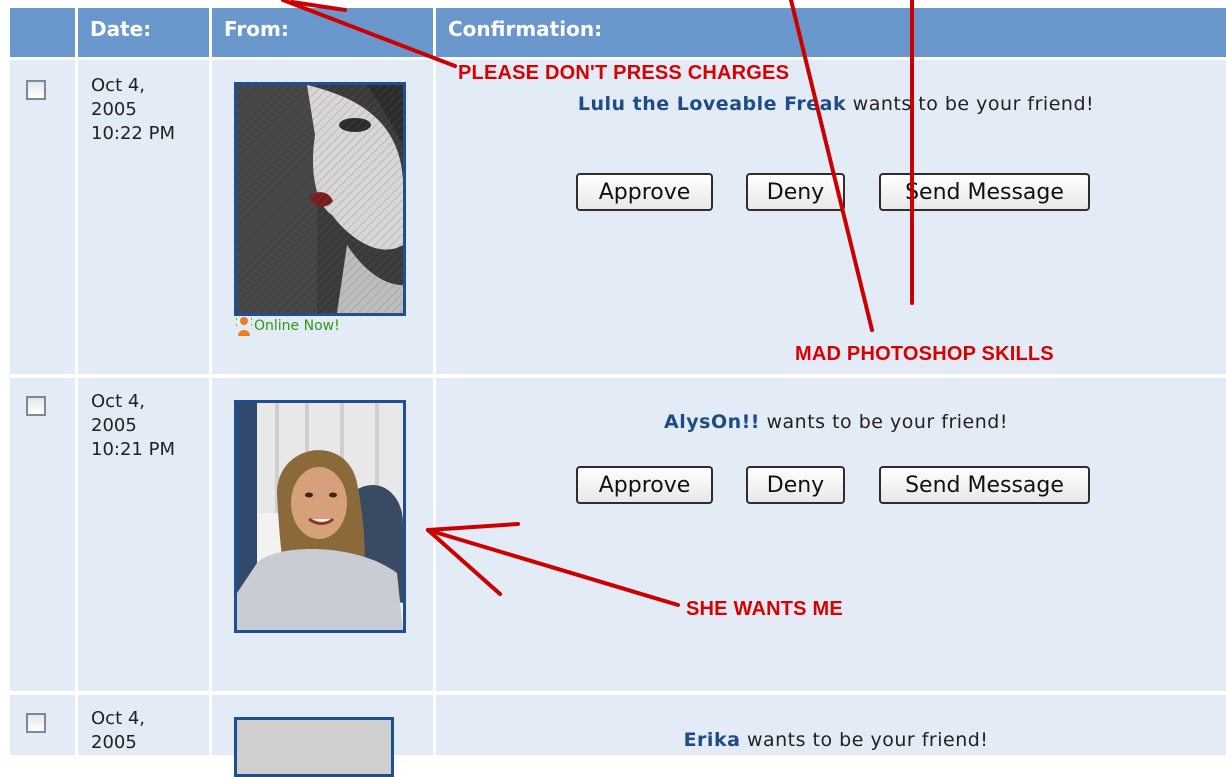  What do you see at coordinates (553, 567) in the screenshot?
I see `arrow-to-photo` at bounding box center [553, 567].